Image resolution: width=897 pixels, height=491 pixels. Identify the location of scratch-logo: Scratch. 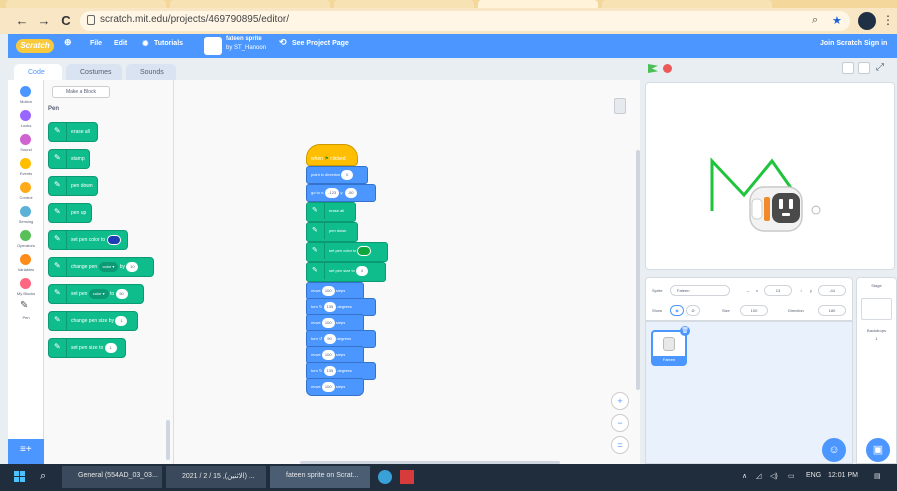
(35, 46).